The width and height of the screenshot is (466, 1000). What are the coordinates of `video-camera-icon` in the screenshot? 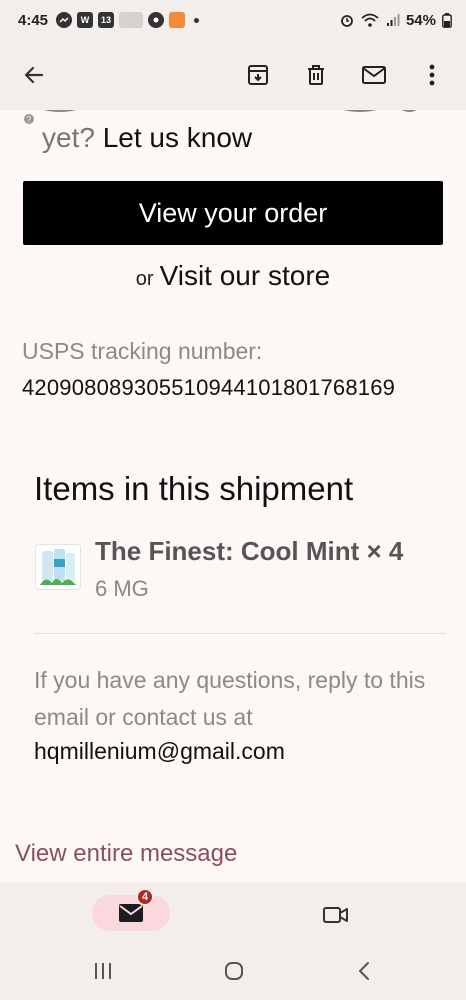 It's located at (335, 915).